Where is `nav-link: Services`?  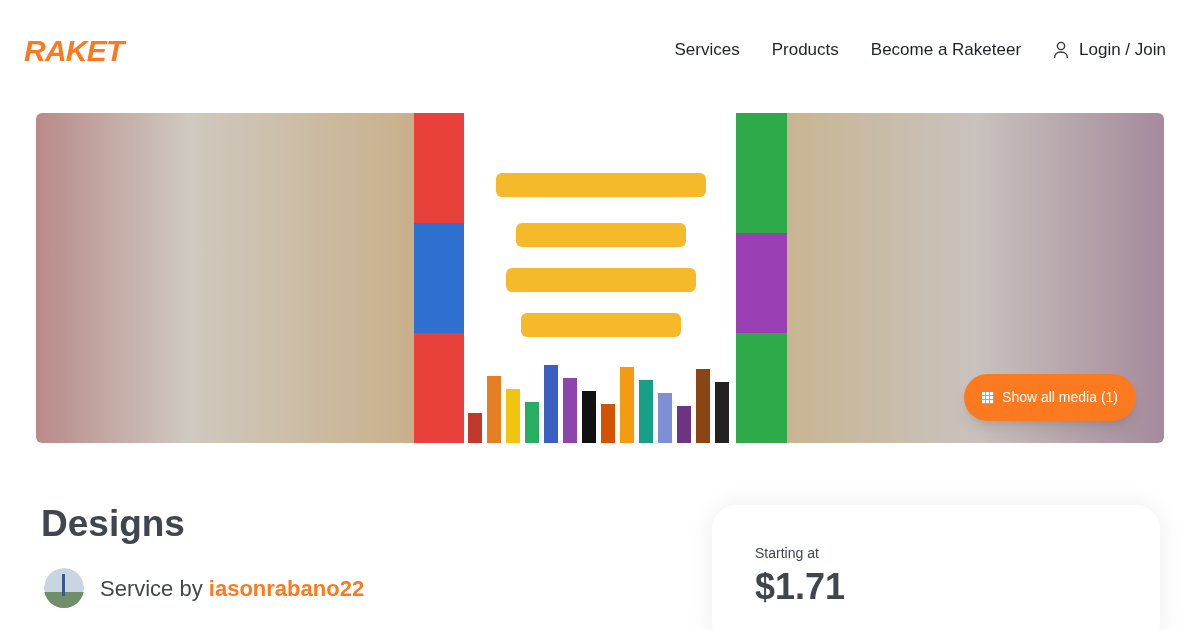 nav-link: Services is located at coordinates (707, 50).